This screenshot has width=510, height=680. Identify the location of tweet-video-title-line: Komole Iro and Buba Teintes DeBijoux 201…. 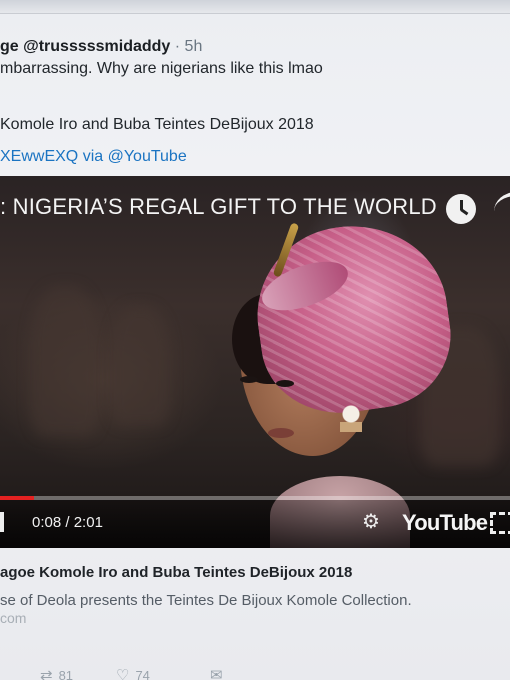
(157, 124).